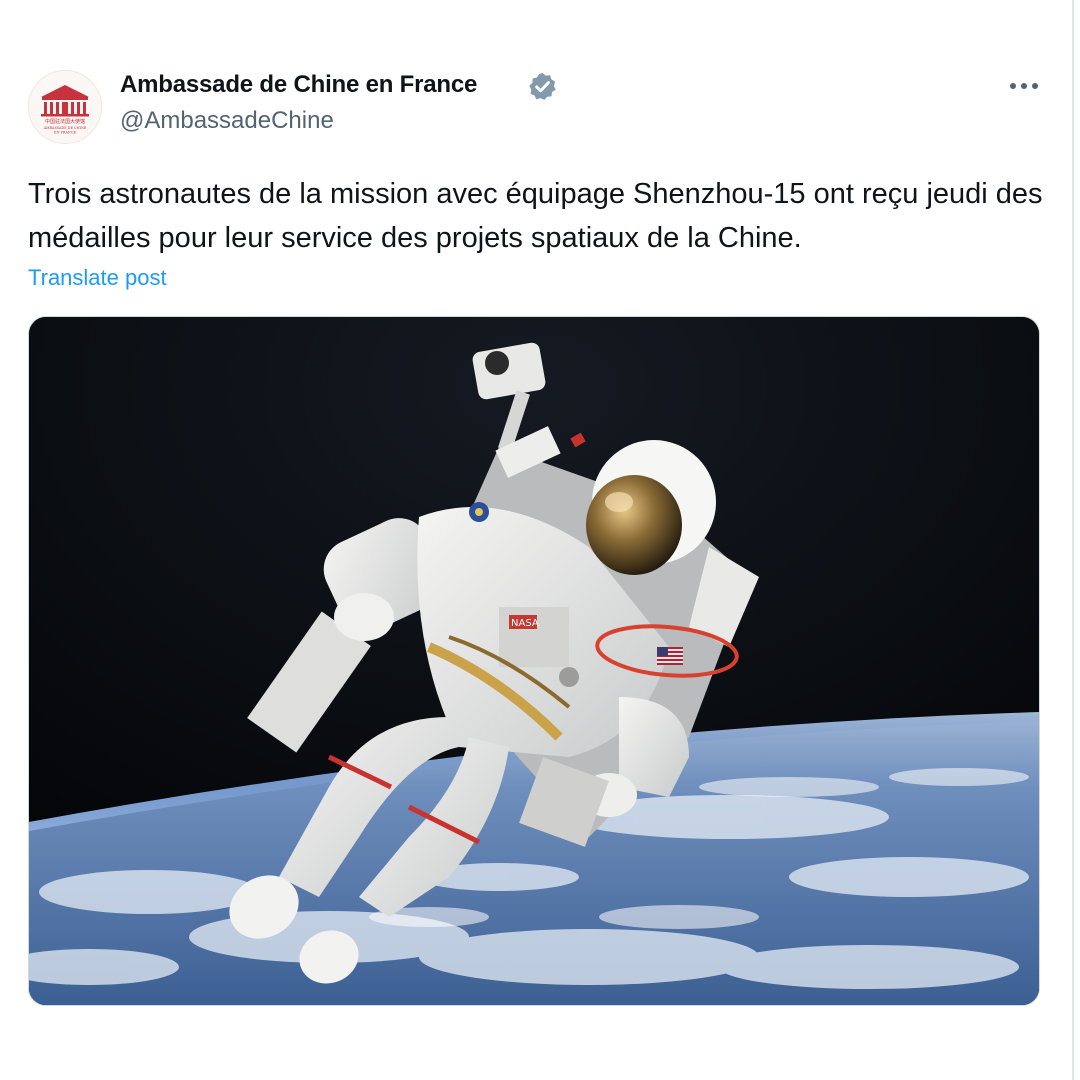 This screenshot has width=1080, height=1080. What do you see at coordinates (1073, 540) in the screenshot?
I see `card-right-border` at bounding box center [1073, 540].